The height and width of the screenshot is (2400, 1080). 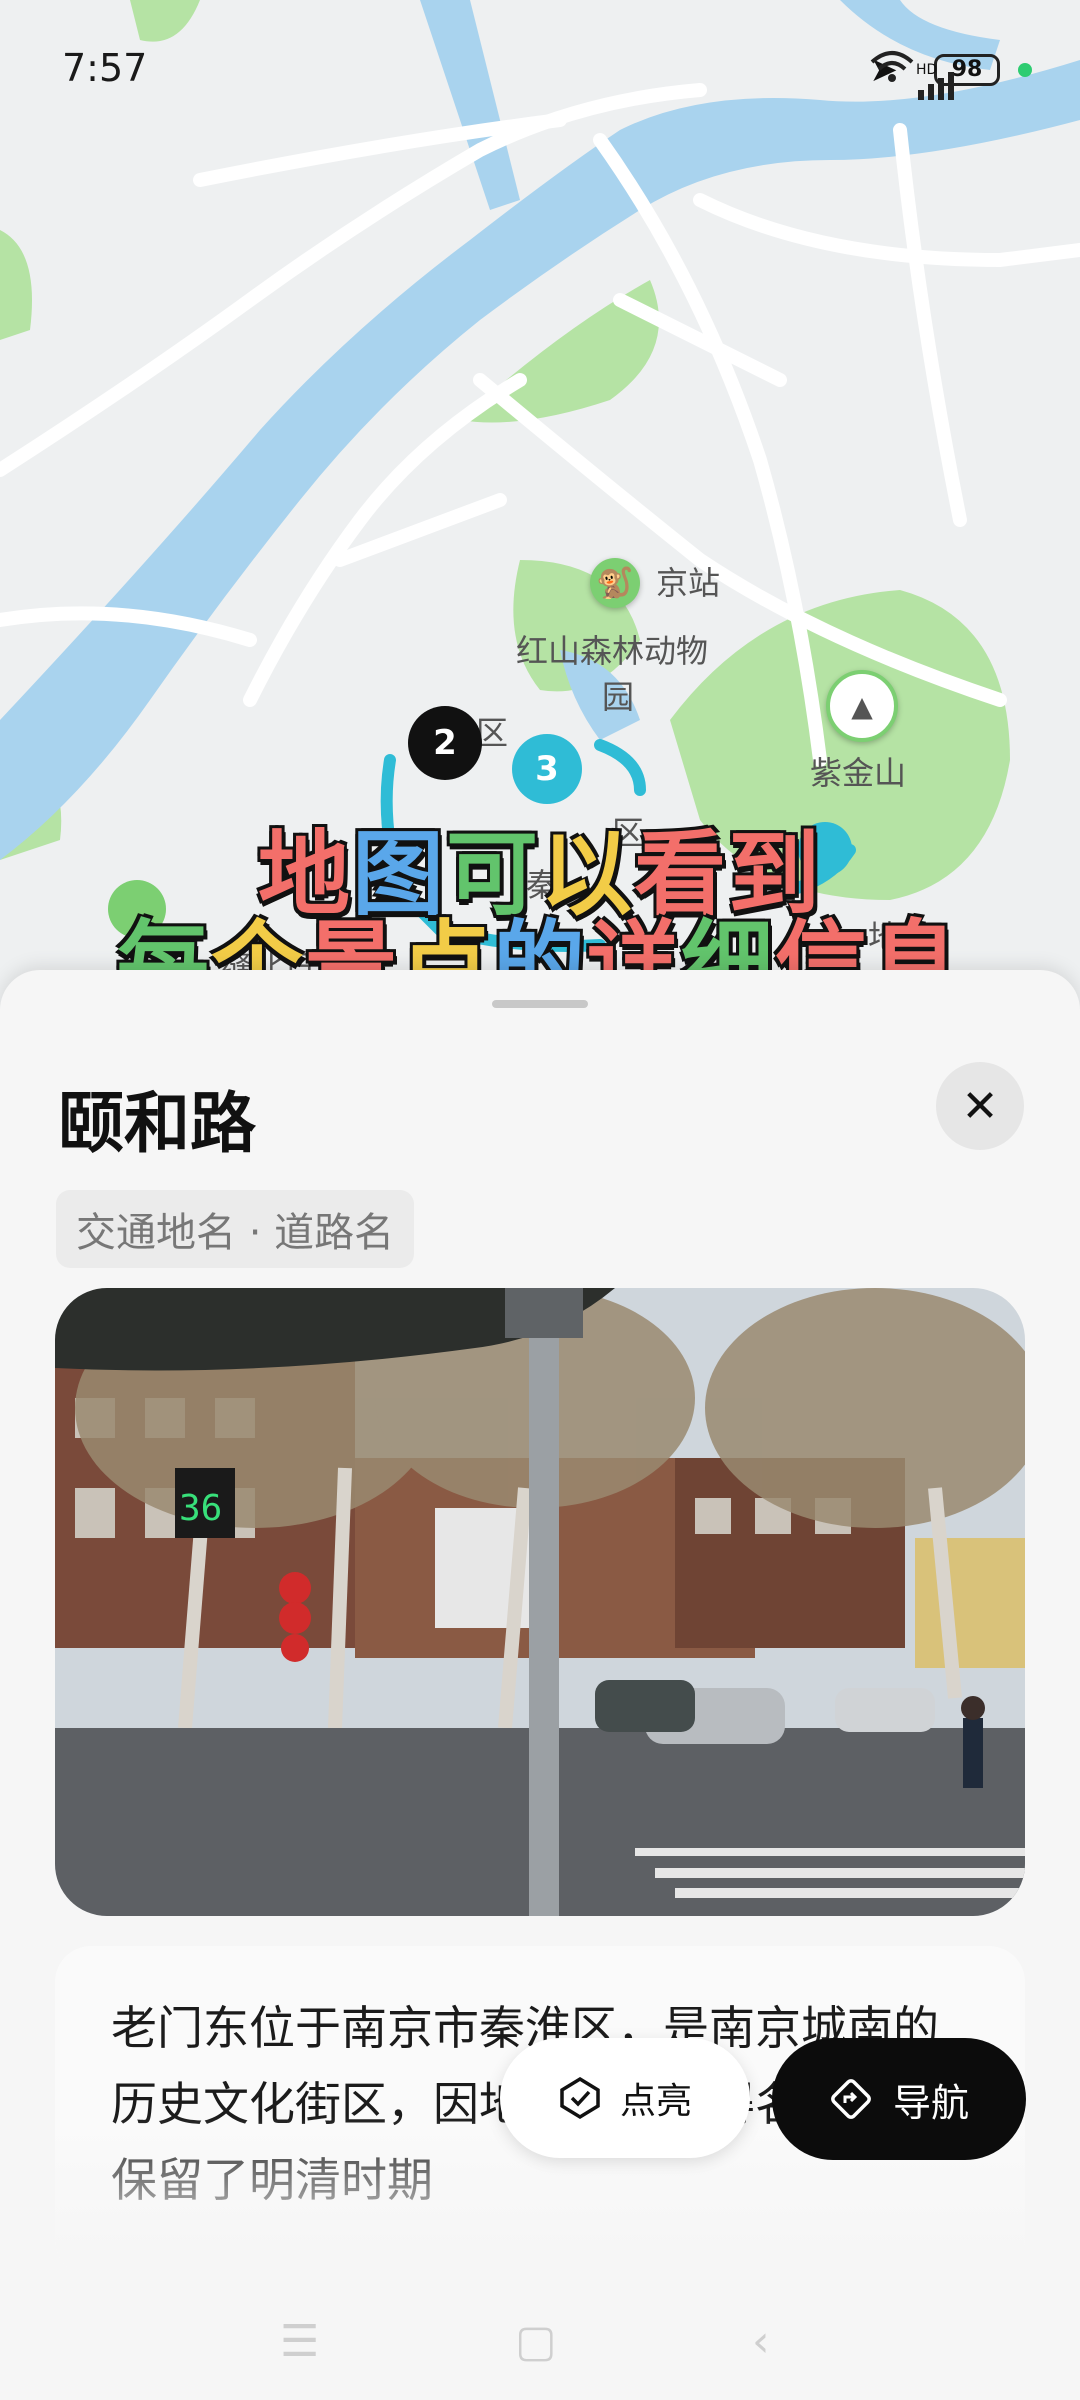 I want to click on route-marker-3: 3, so click(x=547, y=769).